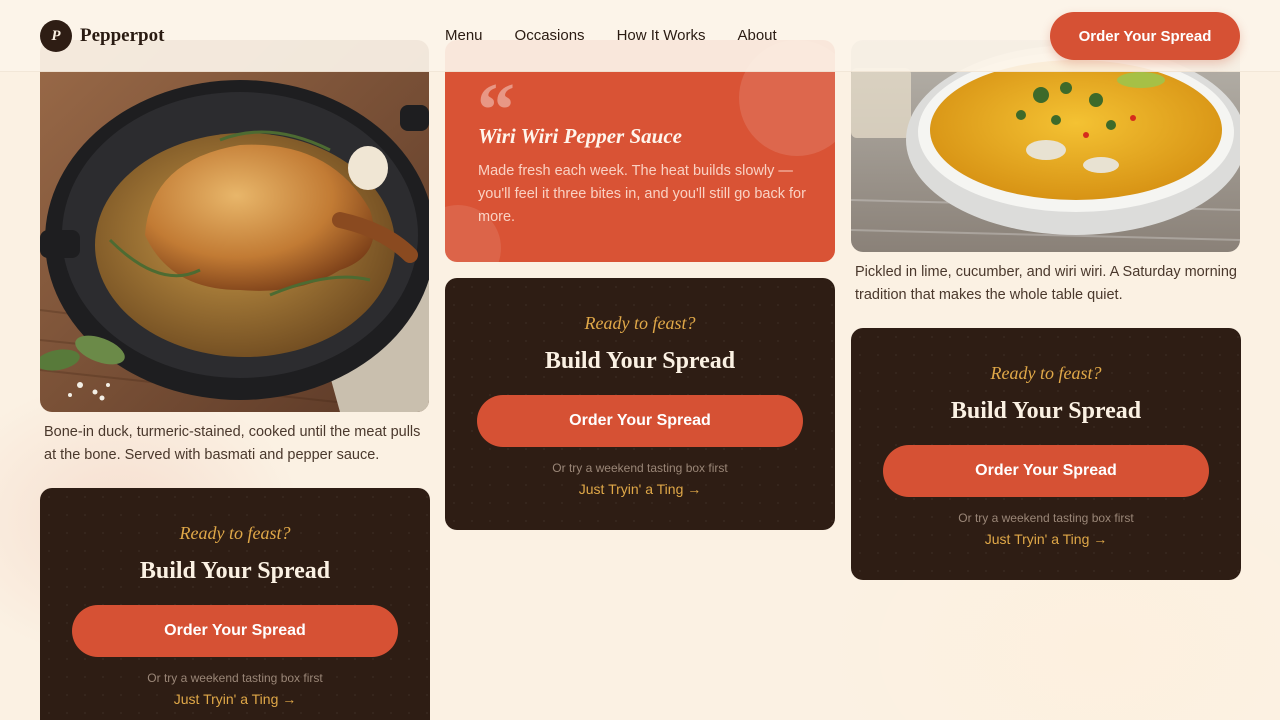 This screenshot has height=720, width=1280. Describe the element at coordinates (56, 36) in the screenshot. I see `logo-mark-icon: P` at that location.